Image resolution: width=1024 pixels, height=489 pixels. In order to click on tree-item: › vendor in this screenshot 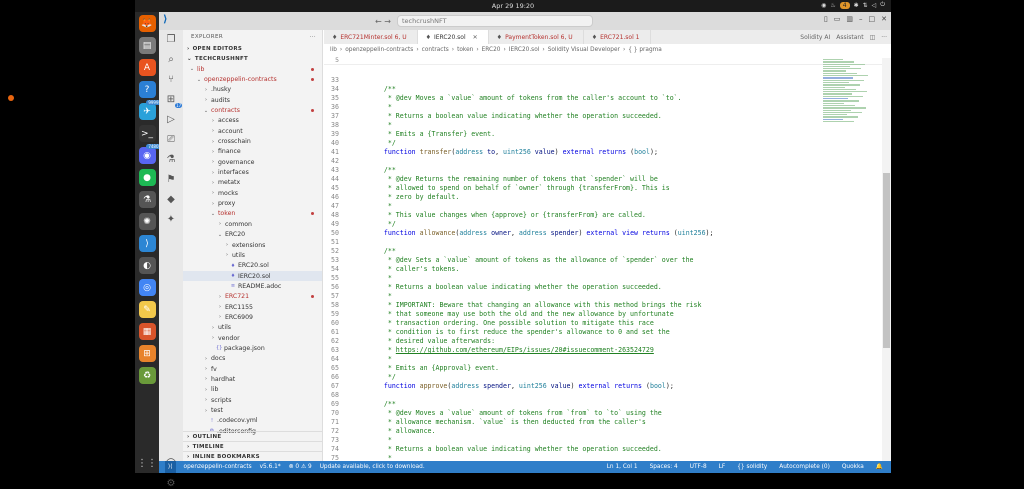, I will do `click(252, 338)`.